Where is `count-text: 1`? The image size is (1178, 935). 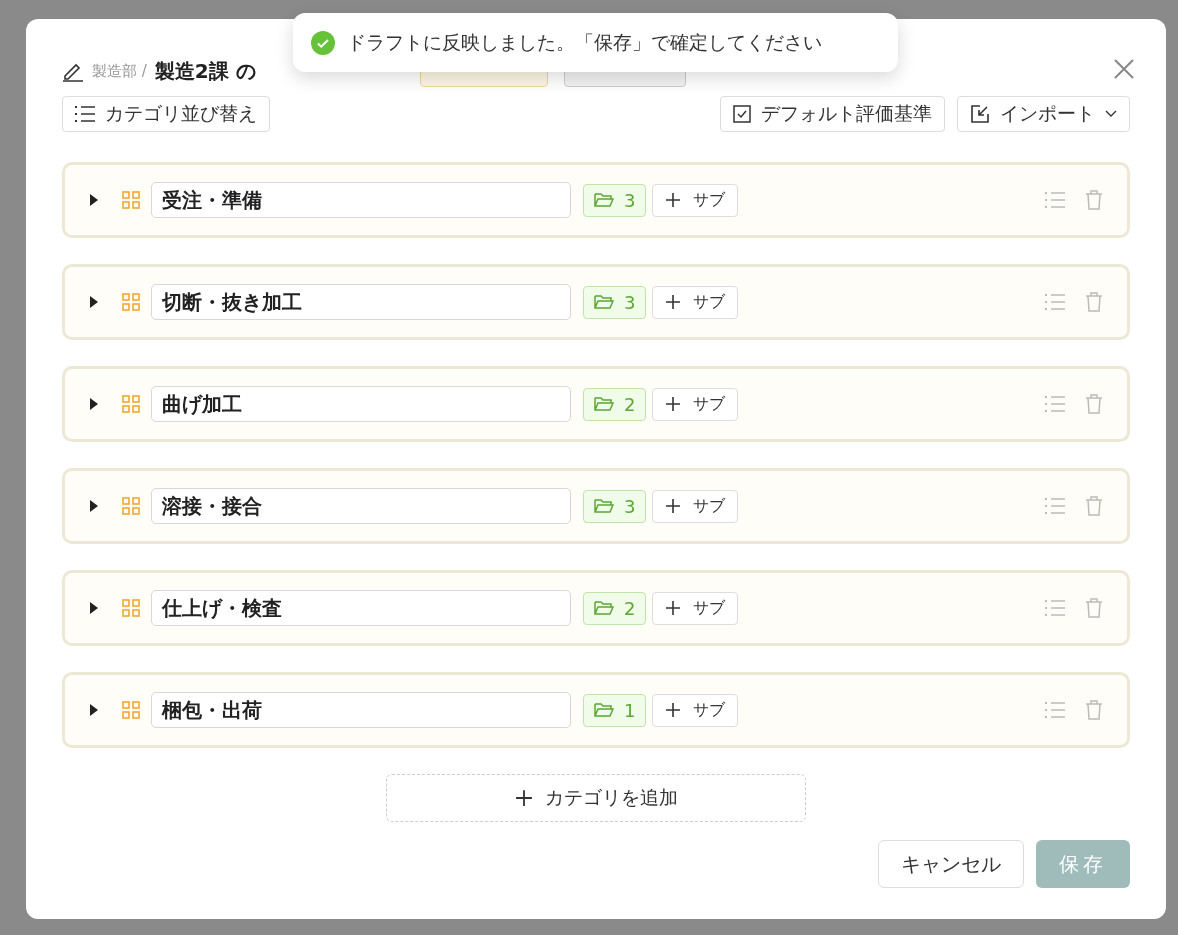 count-text: 1 is located at coordinates (630, 710).